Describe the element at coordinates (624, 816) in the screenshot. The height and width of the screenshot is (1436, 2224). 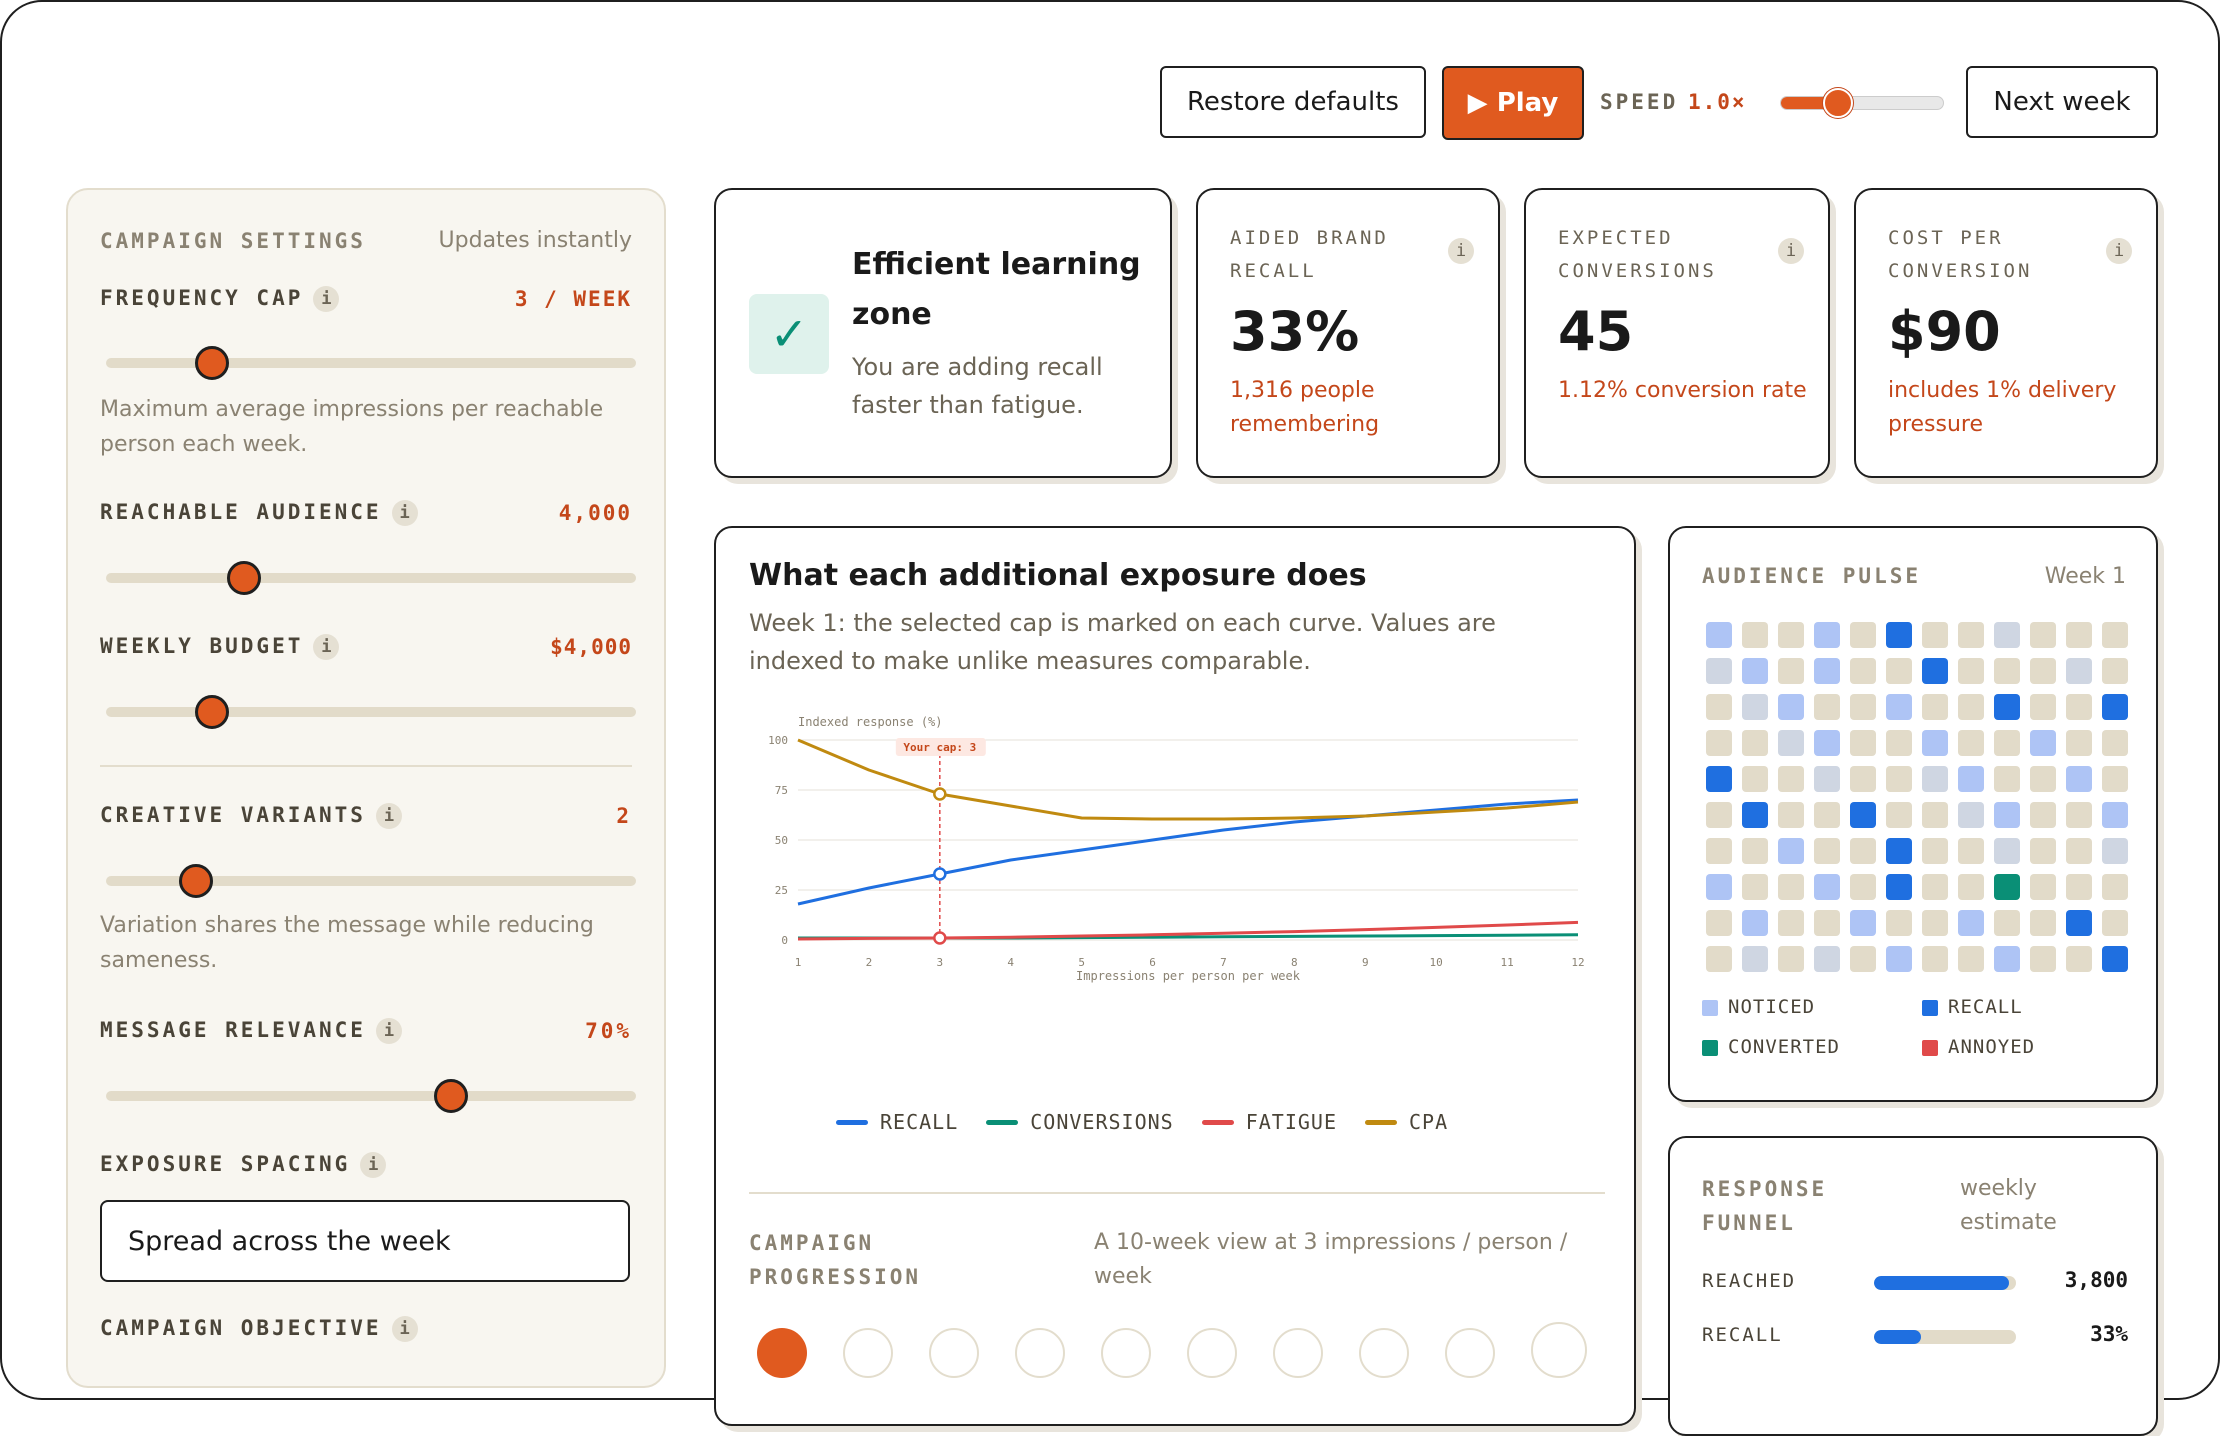
I see `creative-variants-value: 2` at that location.